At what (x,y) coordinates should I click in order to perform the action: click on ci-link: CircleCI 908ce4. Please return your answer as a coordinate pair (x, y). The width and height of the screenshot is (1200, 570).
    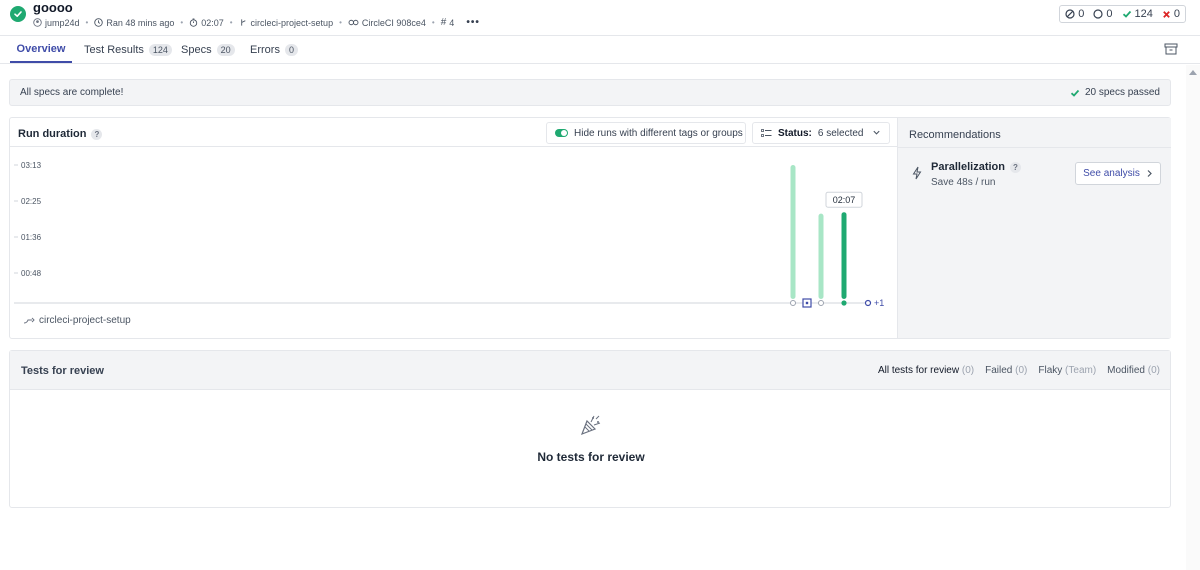
    Looking at the image, I should click on (387, 23).